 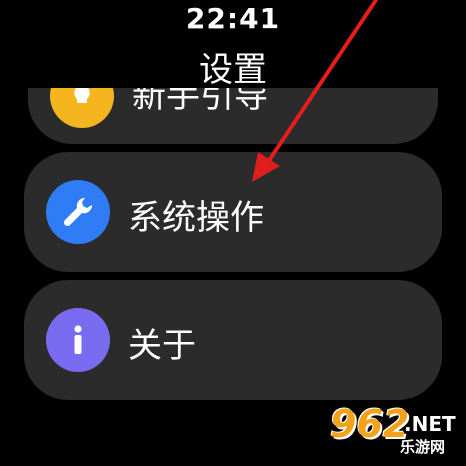 I want to click on info-icon, so click(x=78, y=340).